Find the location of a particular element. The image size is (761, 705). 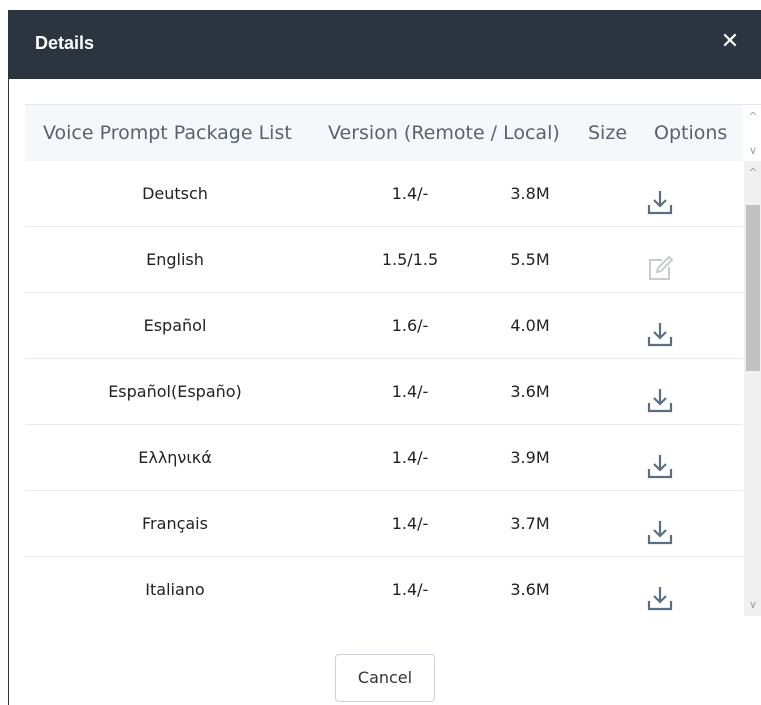

package-size: 4.0M is located at coordinates (530, 325).